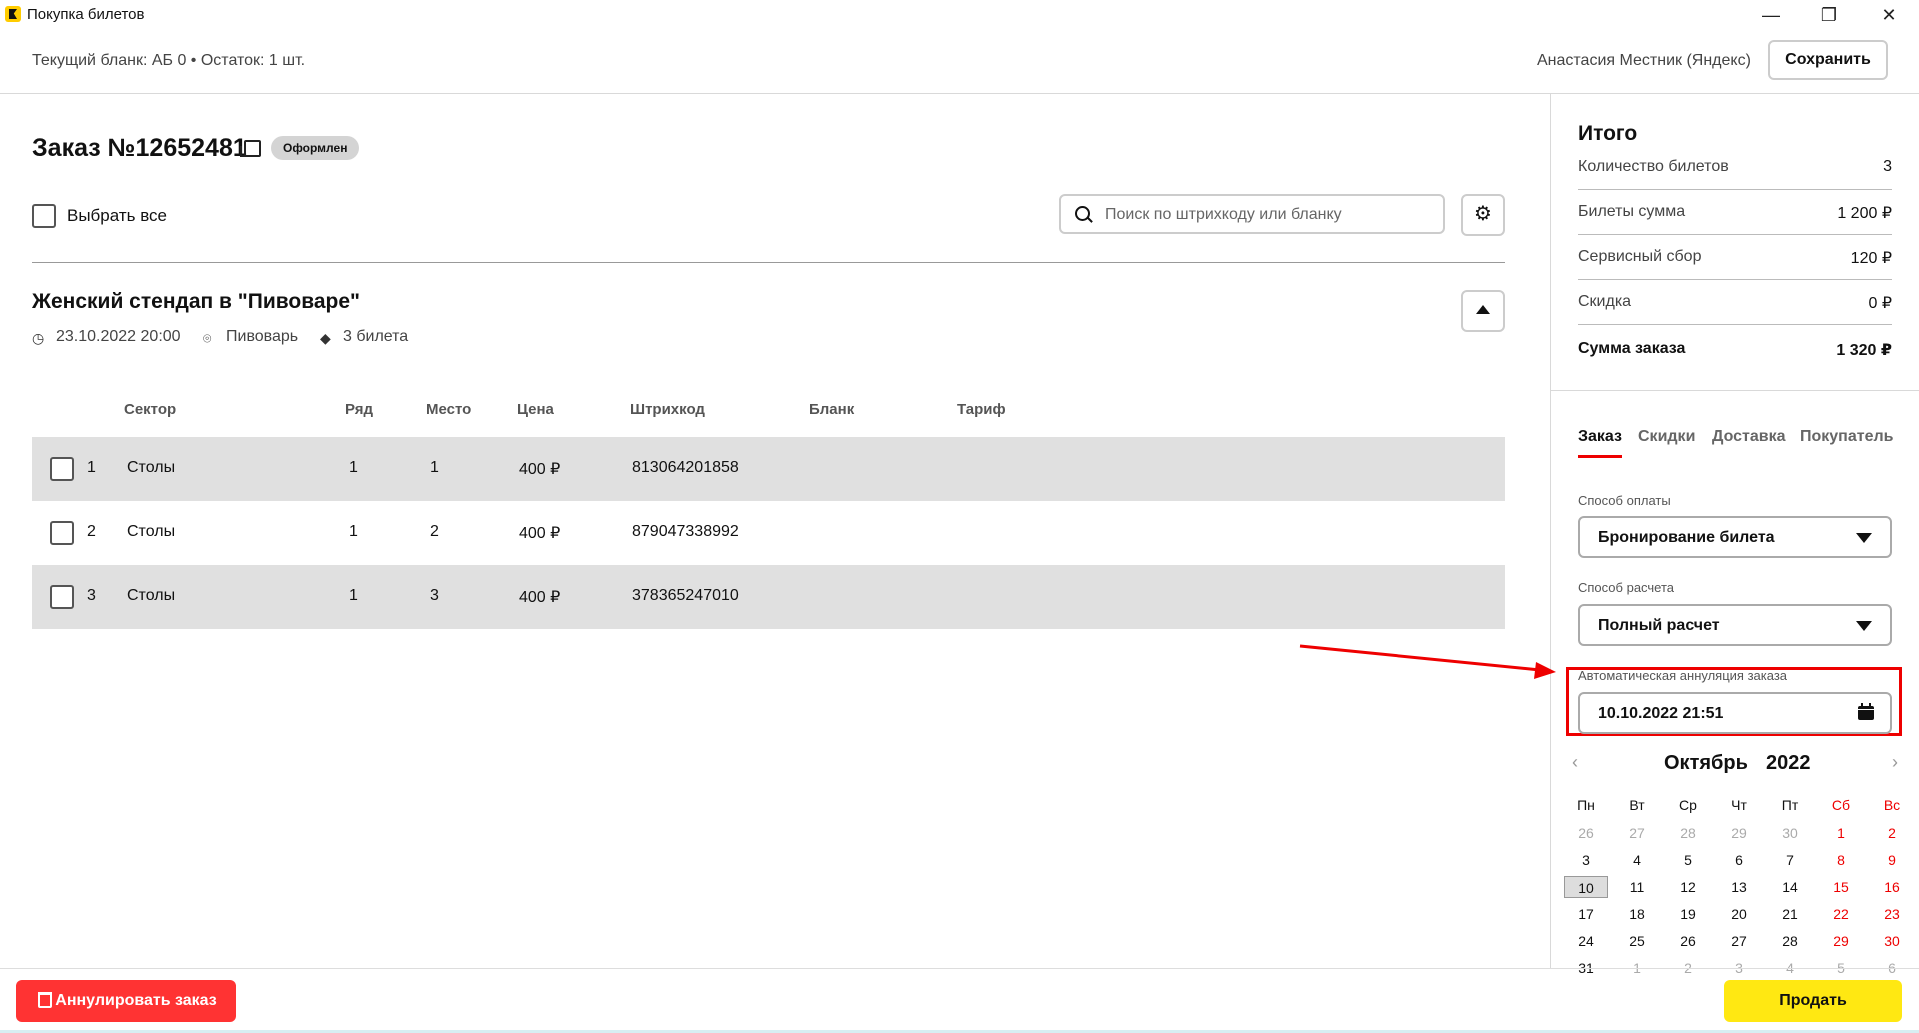  What do you see at coordinates (1790, 914) in the screenshot?
I see `calendar-day: 21` at bounding box center [1790, 914].